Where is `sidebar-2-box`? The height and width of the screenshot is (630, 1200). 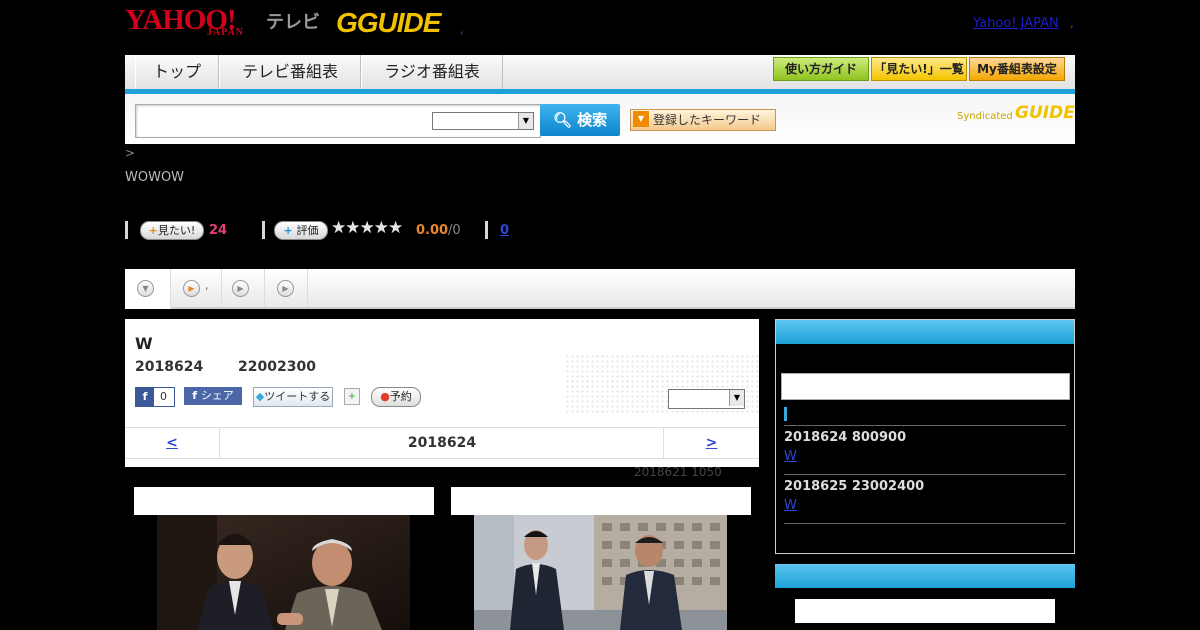
sidebar-2-box is located at coordinates (925, 611).